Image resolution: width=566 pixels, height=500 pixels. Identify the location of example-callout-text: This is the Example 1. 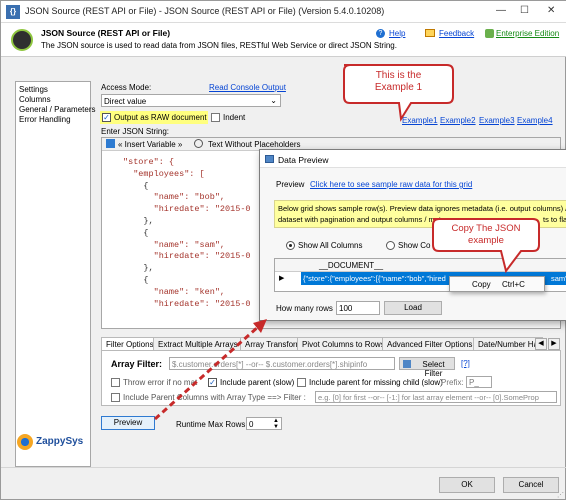
(398, 81).